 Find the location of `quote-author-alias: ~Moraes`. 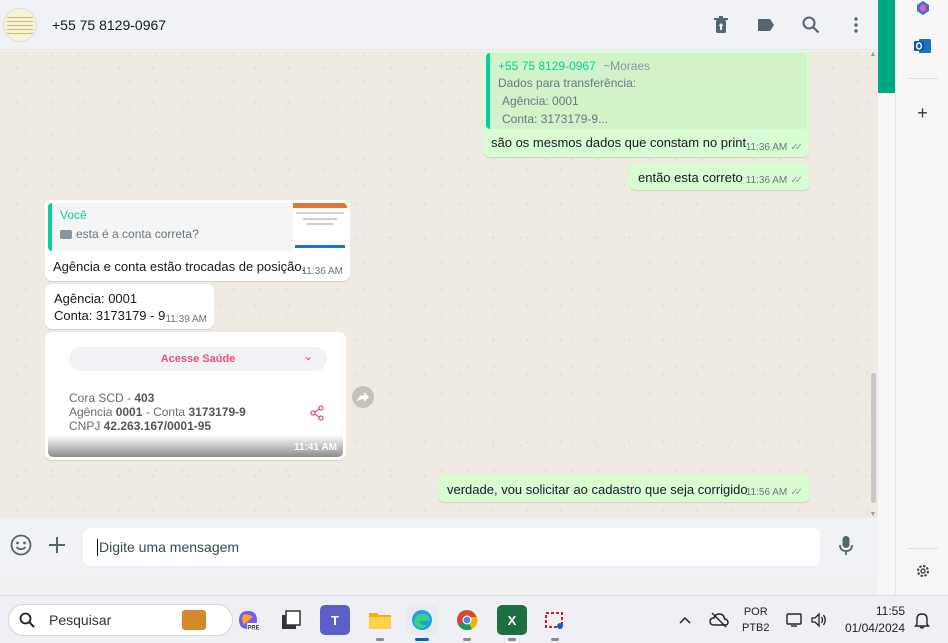

quote-author-alias: ~Moraes is located at coordinates (627, 66).